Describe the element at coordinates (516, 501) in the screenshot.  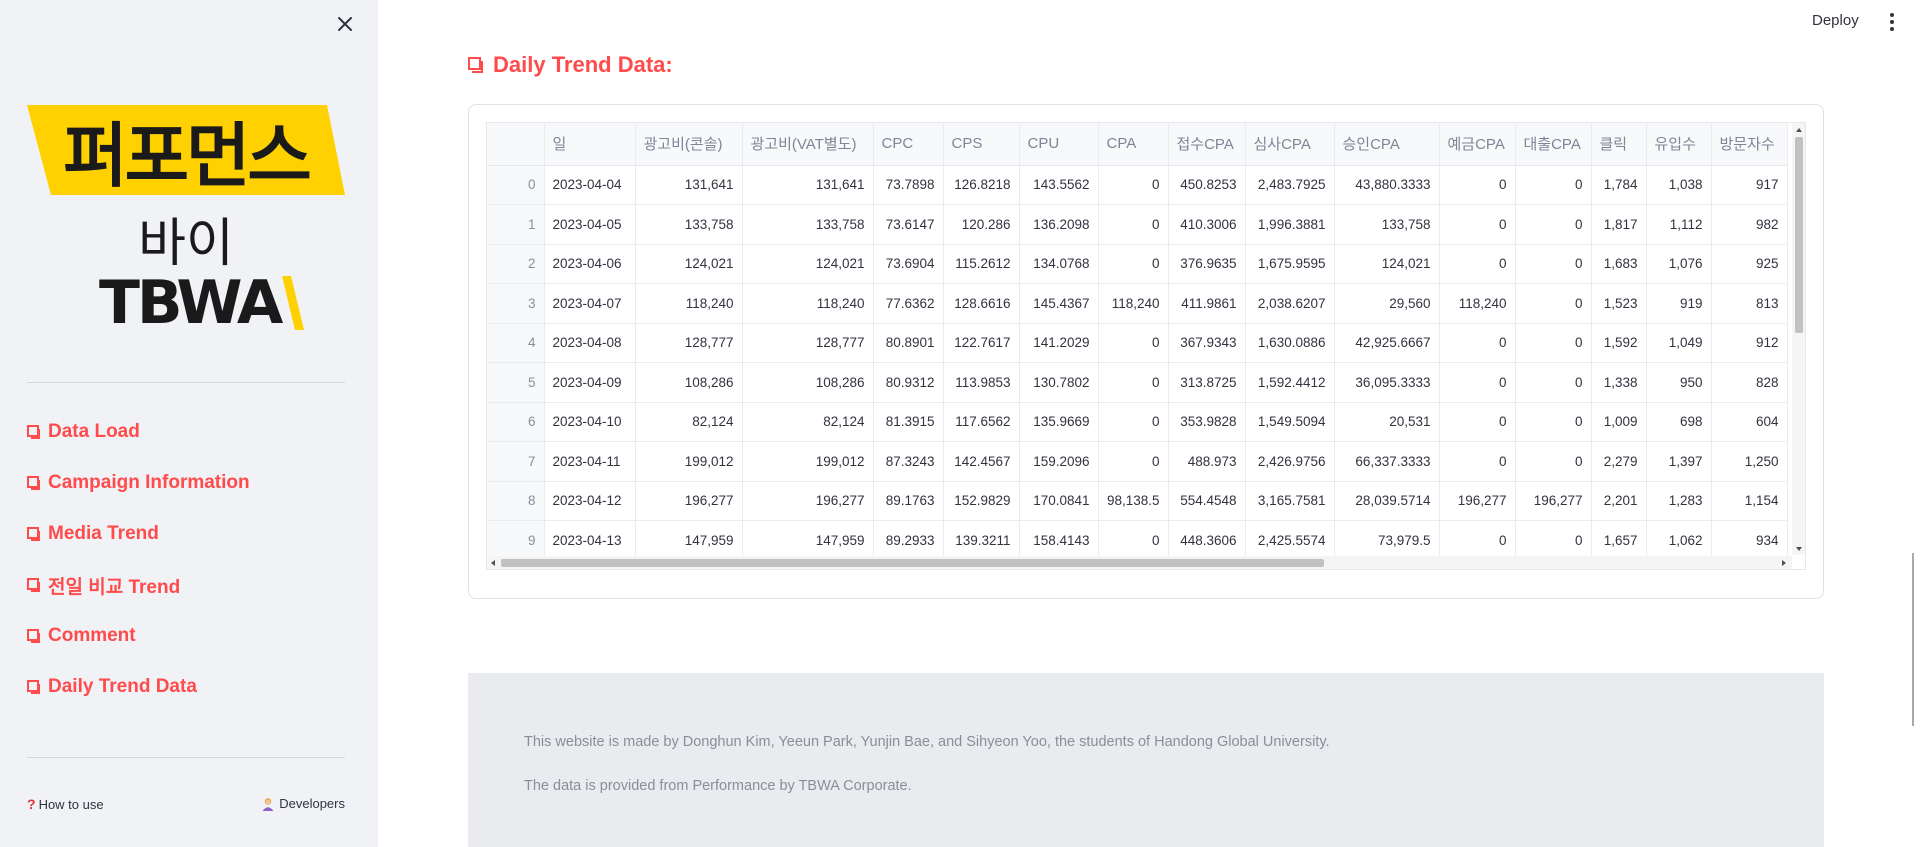
I see `row-index-cell: 8` at that location.